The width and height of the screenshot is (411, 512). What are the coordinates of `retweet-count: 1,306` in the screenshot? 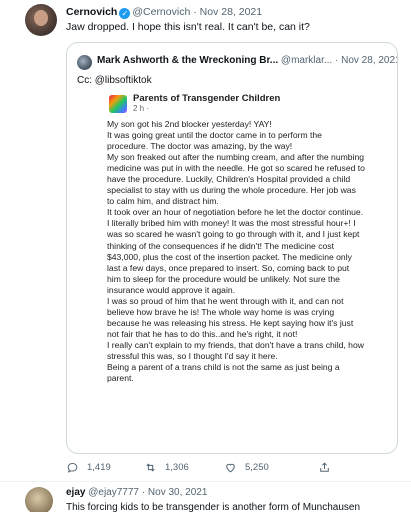 It's located at (177, 467).